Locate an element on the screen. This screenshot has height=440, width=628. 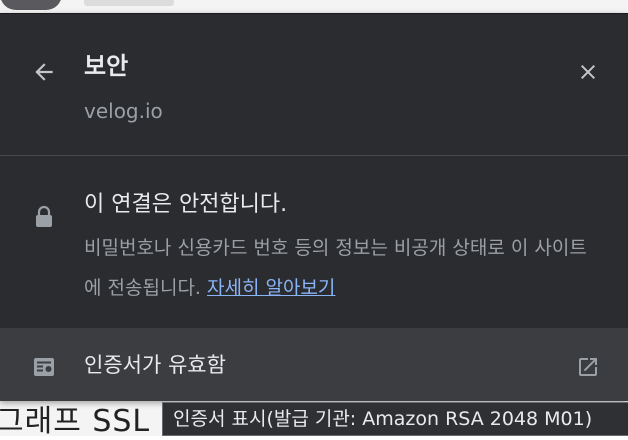
popup-title: 보안 is located at coordinates (106, 66).